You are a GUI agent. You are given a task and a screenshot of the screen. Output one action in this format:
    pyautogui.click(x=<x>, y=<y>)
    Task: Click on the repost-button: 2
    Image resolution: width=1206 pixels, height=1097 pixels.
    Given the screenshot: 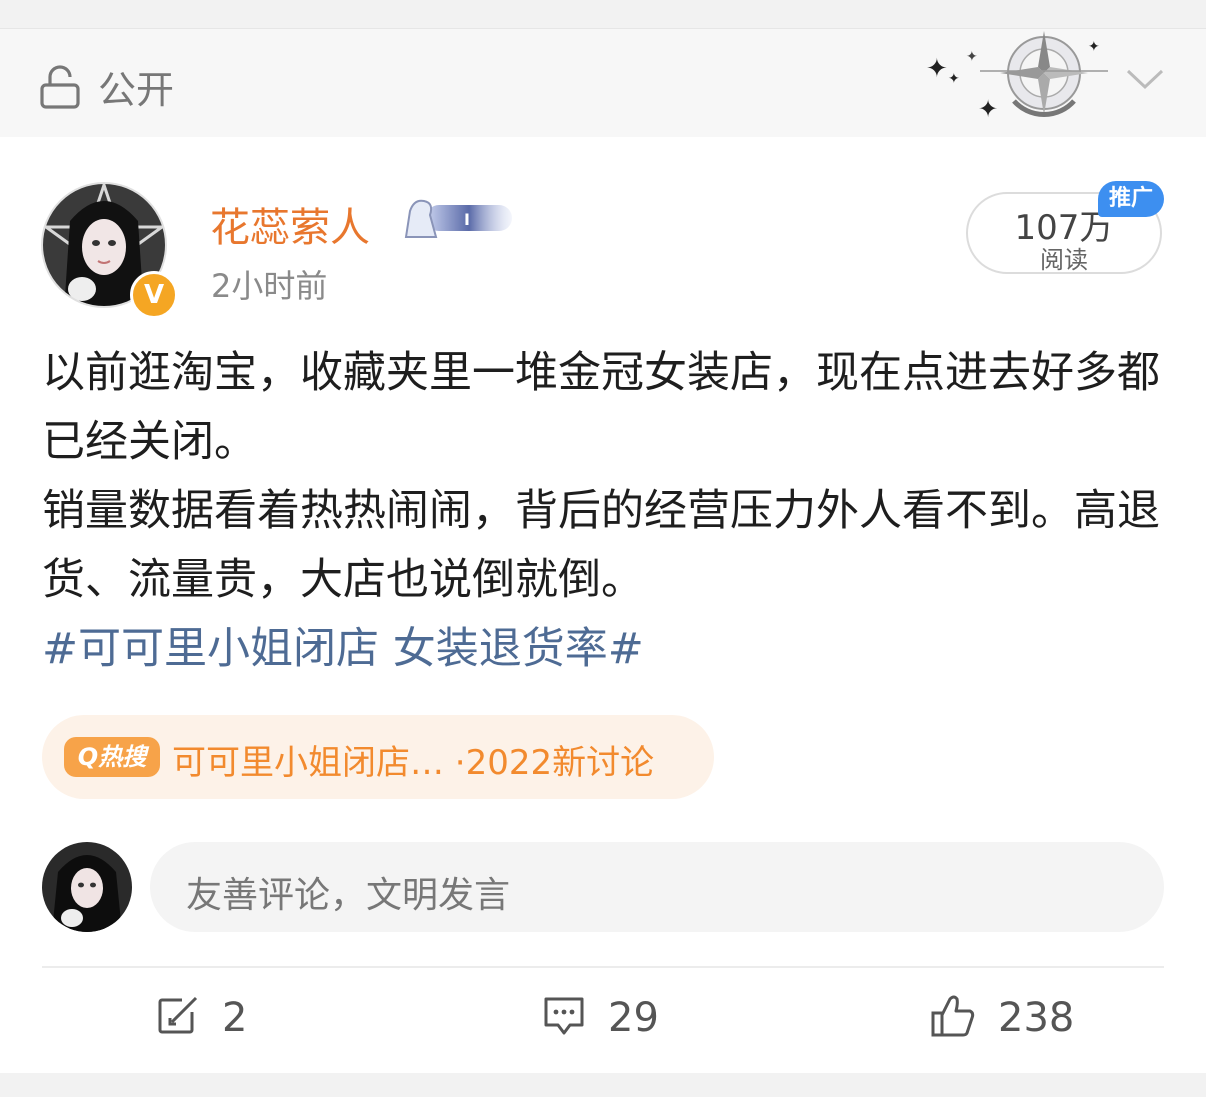 What is the action you would take?
    pyautogui.click(x=201, y=1018)
    